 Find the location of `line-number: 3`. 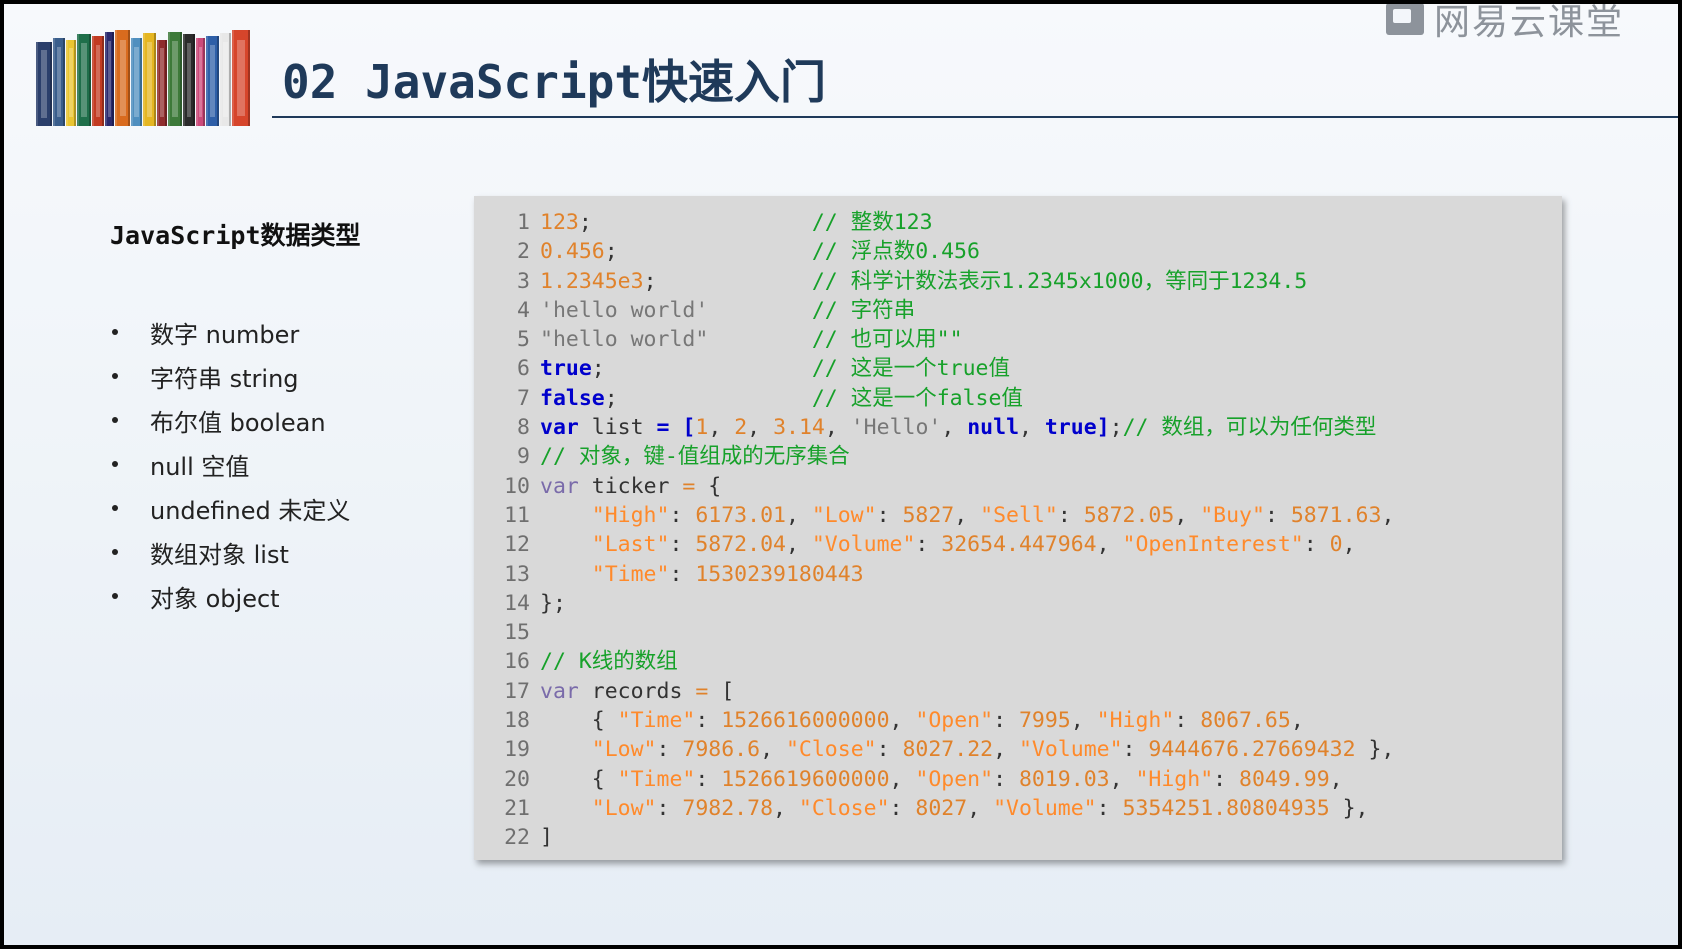

line-number: 3 is located at coordinates (523, 281).